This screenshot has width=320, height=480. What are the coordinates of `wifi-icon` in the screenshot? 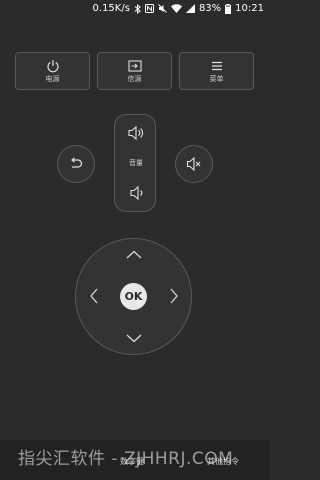 It's located at (176, 8).